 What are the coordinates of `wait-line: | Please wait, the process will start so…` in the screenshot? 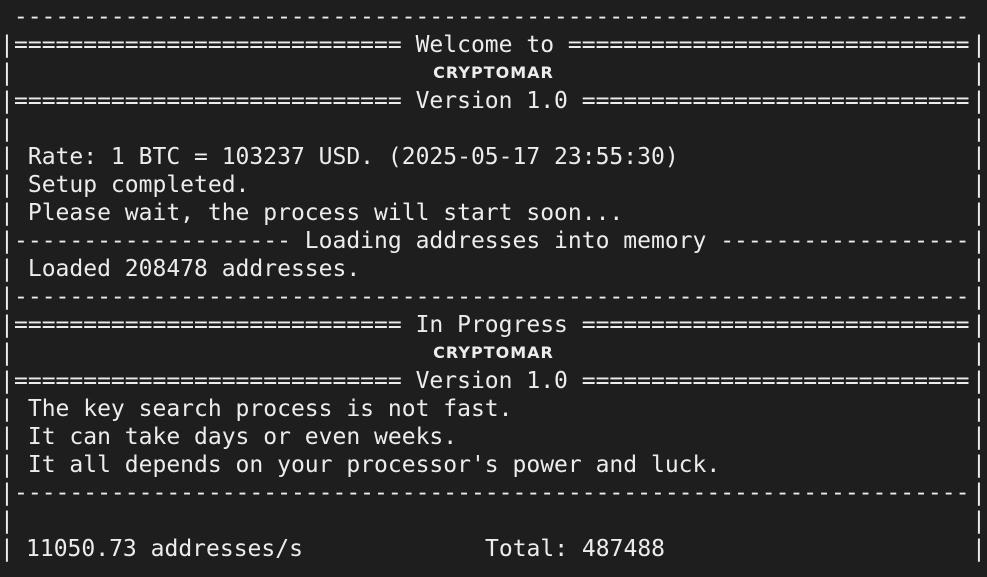 It's located at (493, 213).